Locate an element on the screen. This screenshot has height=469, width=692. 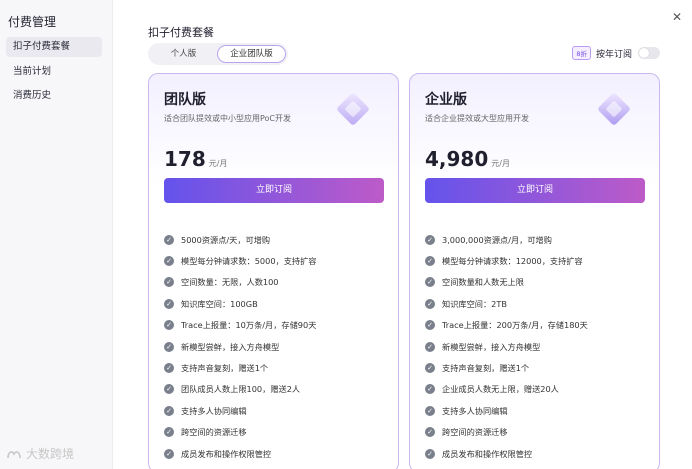
discount-badge: 8折 is located at coordinates (581, 53).